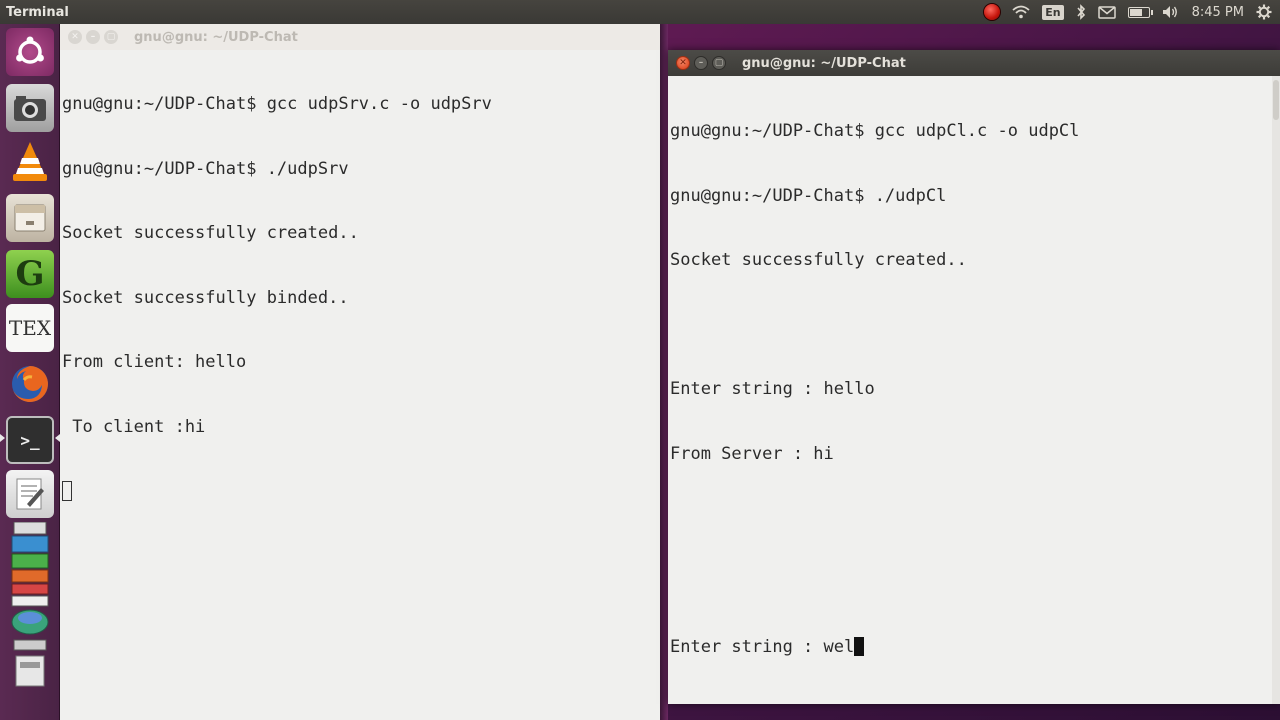 The height and width of the screenshot is (720, 1280). I want to click on keyboard-language-icon: En, so click(1053, 12).